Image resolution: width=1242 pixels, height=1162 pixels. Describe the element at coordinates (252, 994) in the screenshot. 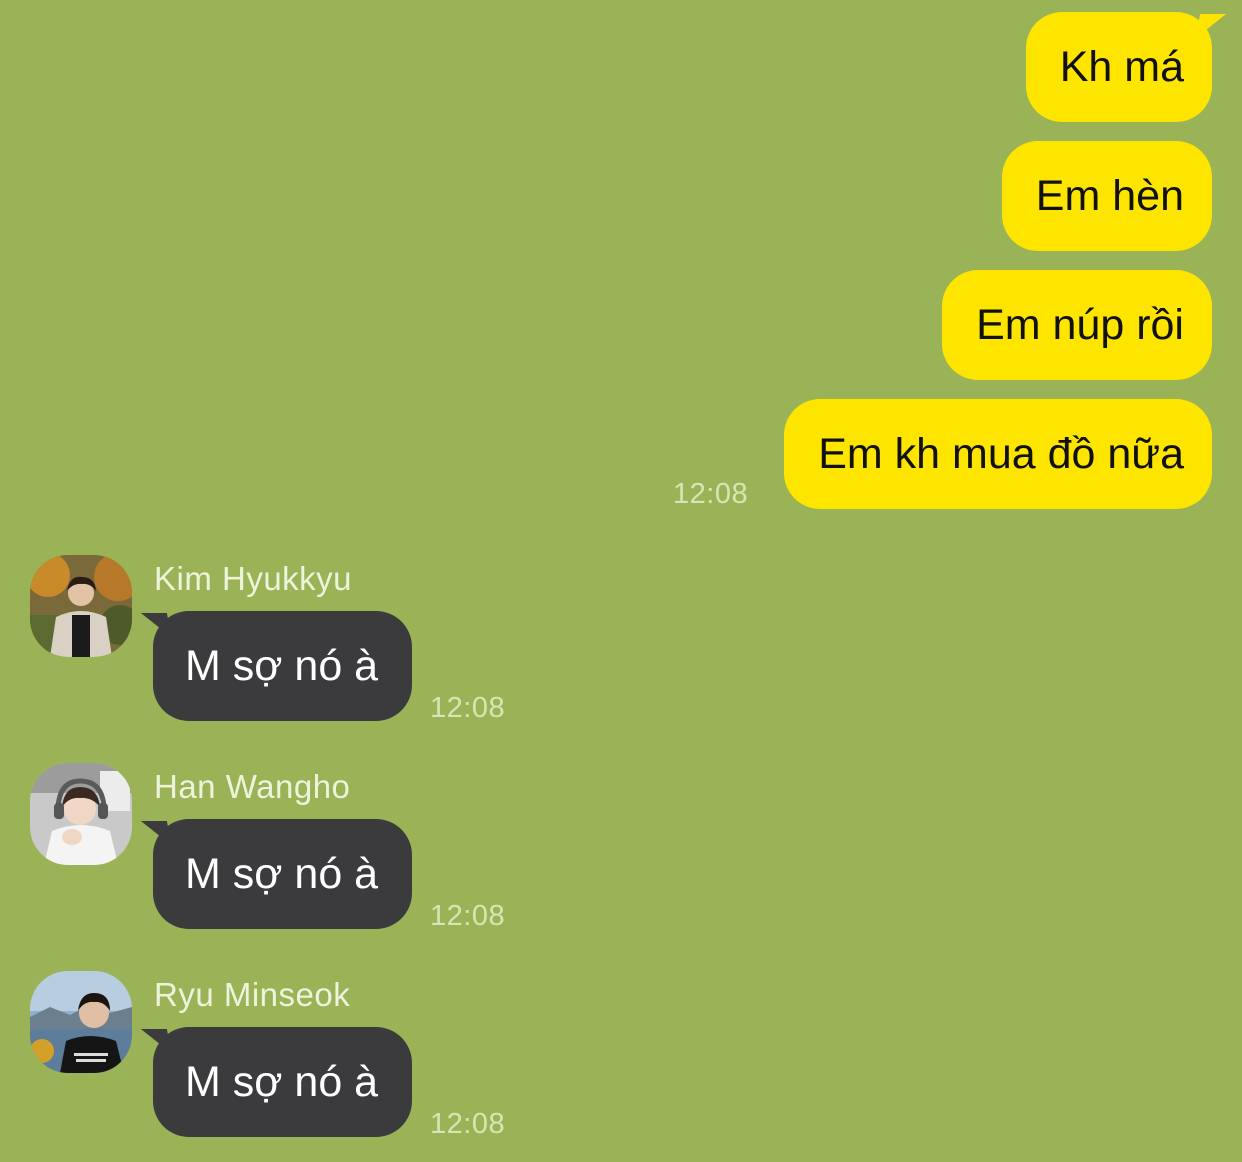

I see `sender-name: Ryu Minseok` at that location.